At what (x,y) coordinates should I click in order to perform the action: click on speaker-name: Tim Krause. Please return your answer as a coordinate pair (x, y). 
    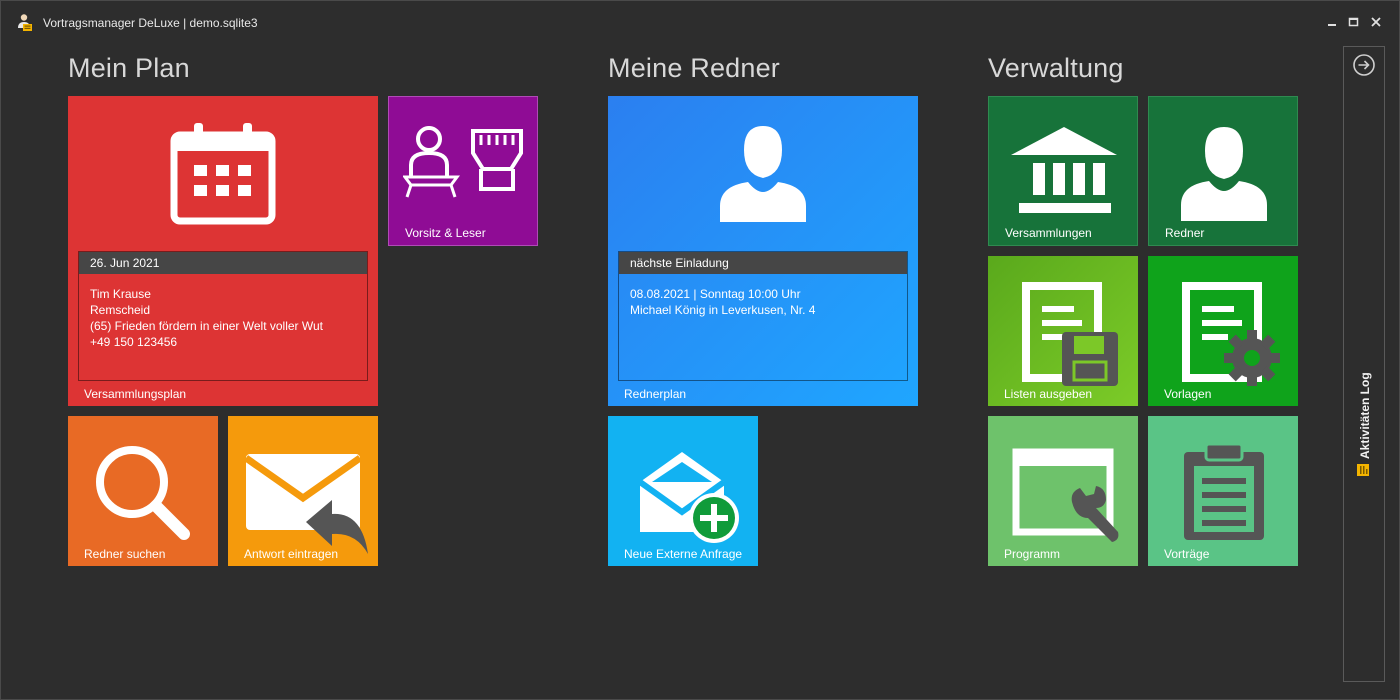
    Looking at the image, I should click on (120, 294).